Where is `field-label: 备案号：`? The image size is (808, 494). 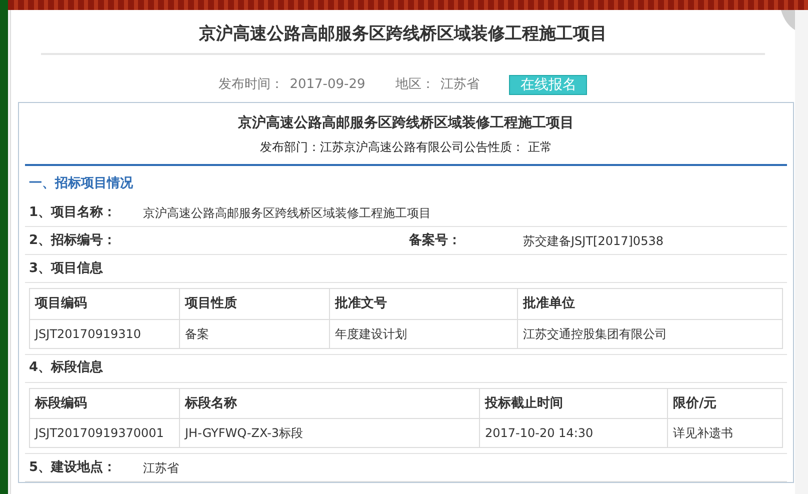 field-label: 备案号： is located at coordinates (435, 241).